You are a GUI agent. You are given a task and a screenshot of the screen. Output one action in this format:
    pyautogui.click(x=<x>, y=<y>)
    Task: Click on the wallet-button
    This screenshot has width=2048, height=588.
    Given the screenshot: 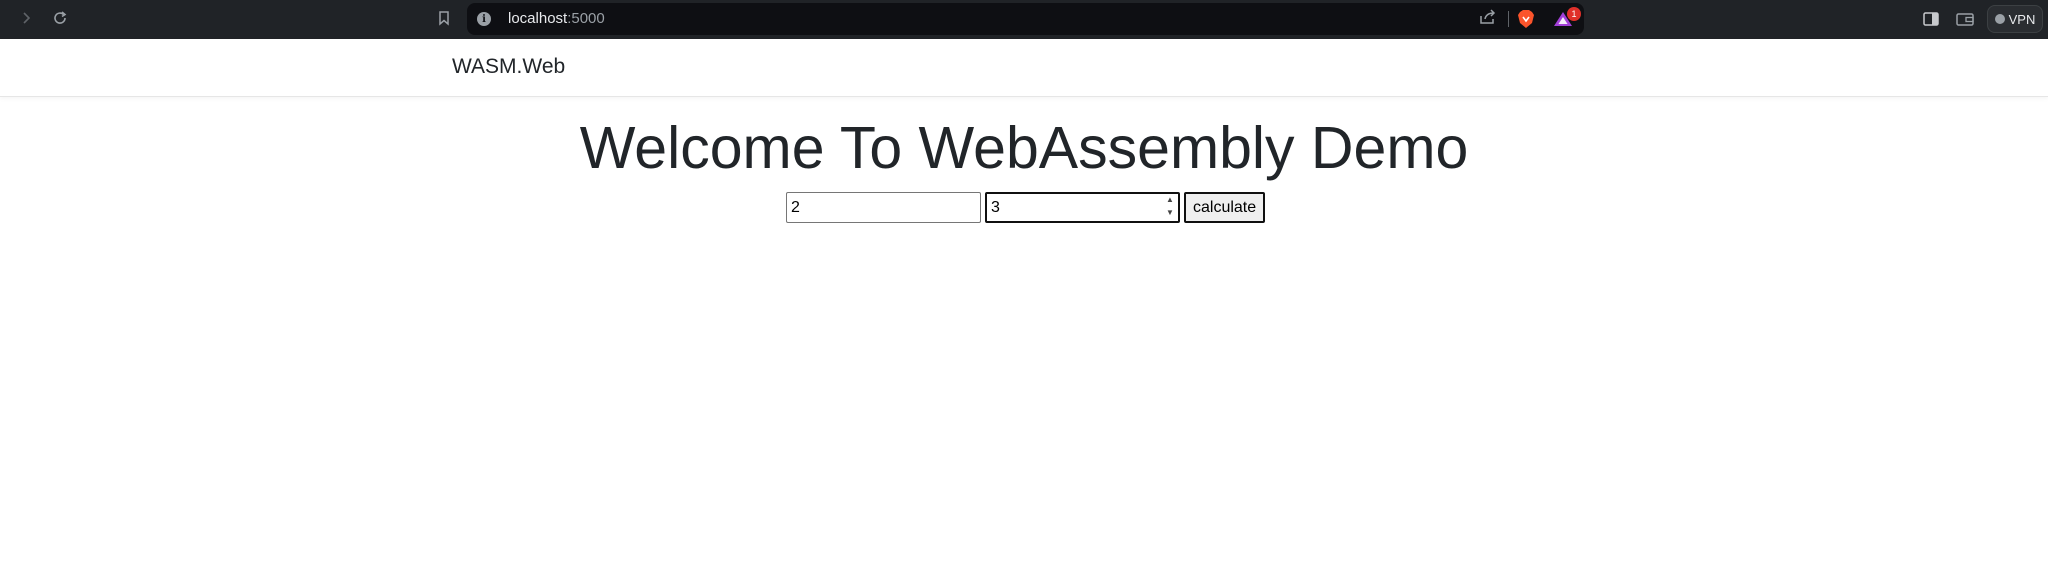 What is the action you would take?
    pyautogui.click(x=1965, y=19)
    